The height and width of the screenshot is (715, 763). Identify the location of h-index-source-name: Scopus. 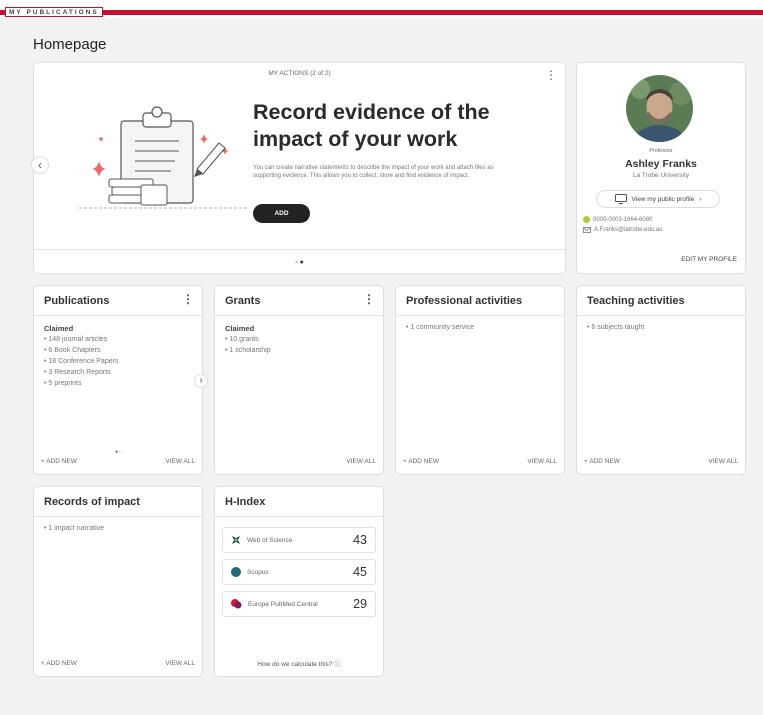
(258, 572).